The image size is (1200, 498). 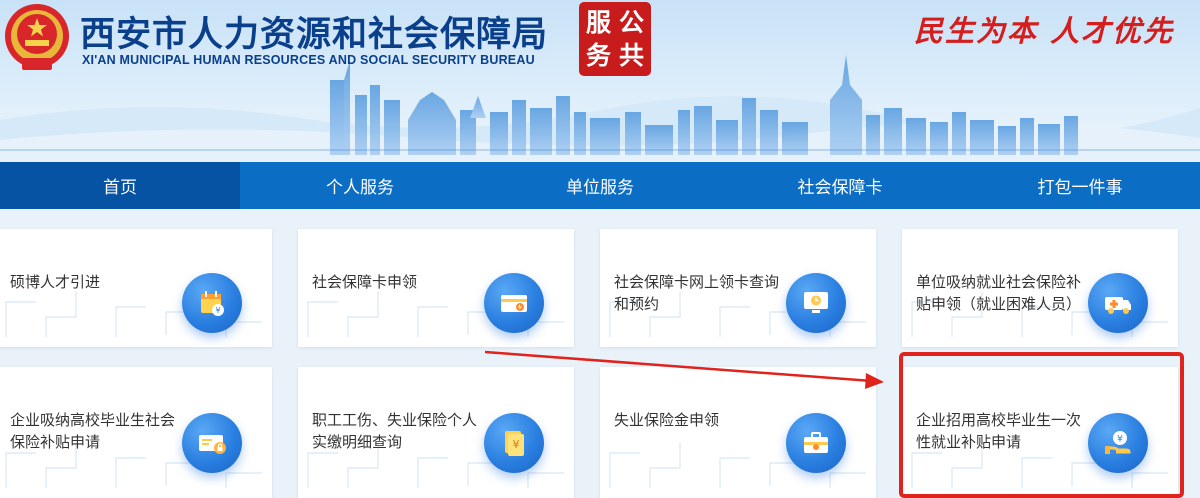 What do you see at coordinates (631, 22) in the screenshot?
I see `seal-char: 公` at bounding box center [631, 22].